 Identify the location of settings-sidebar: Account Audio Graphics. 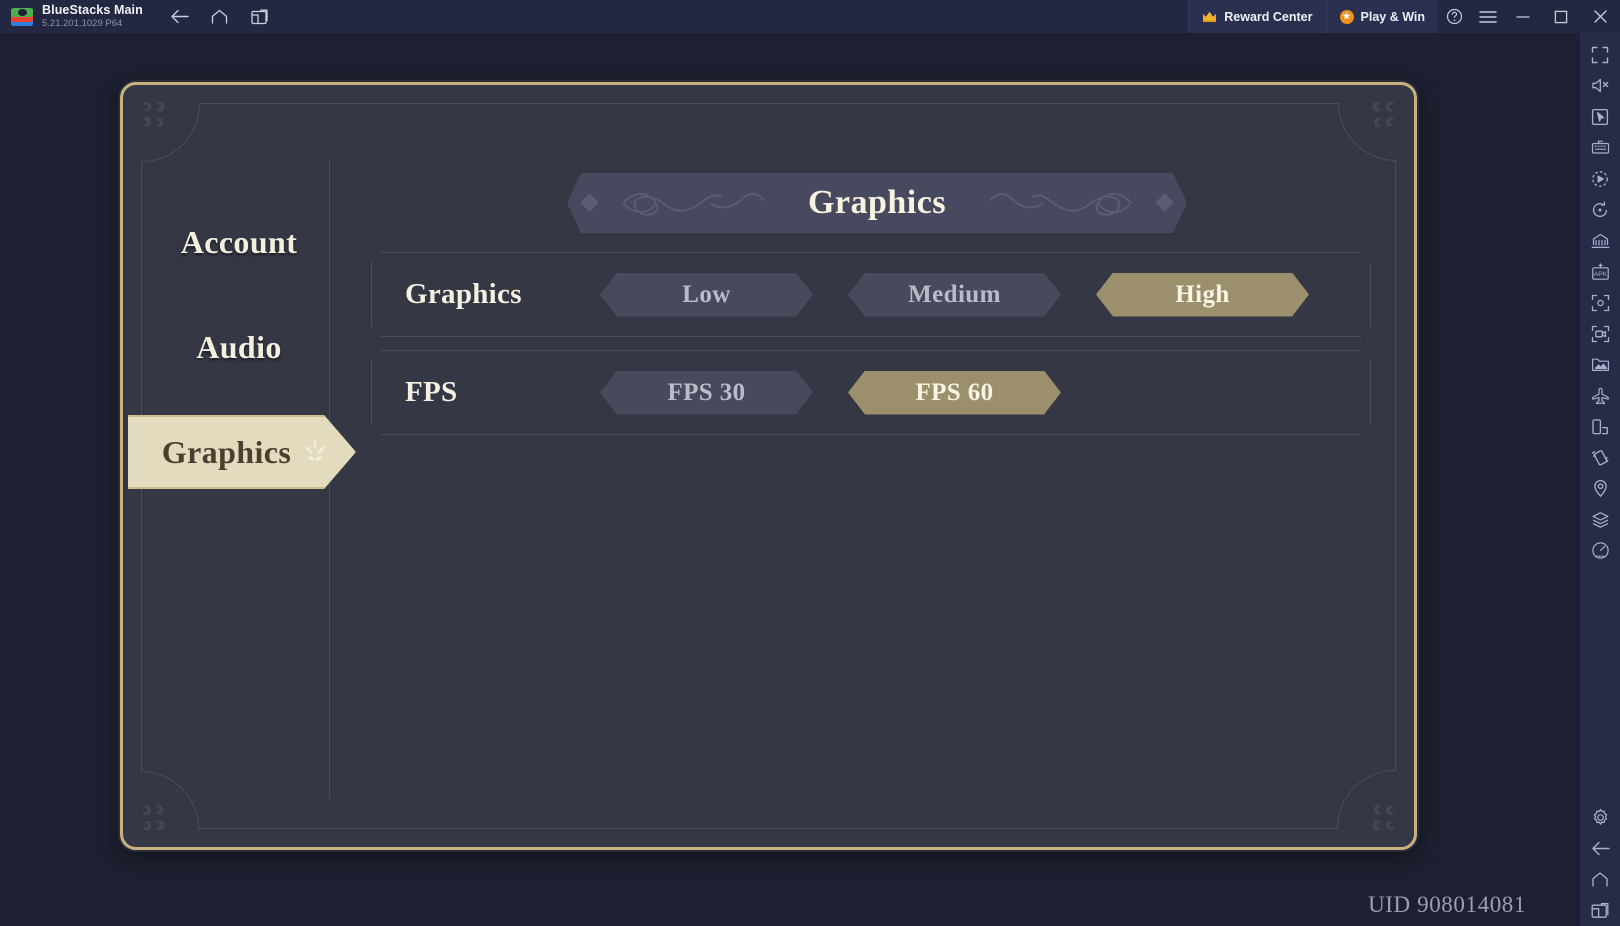
(239, 362).